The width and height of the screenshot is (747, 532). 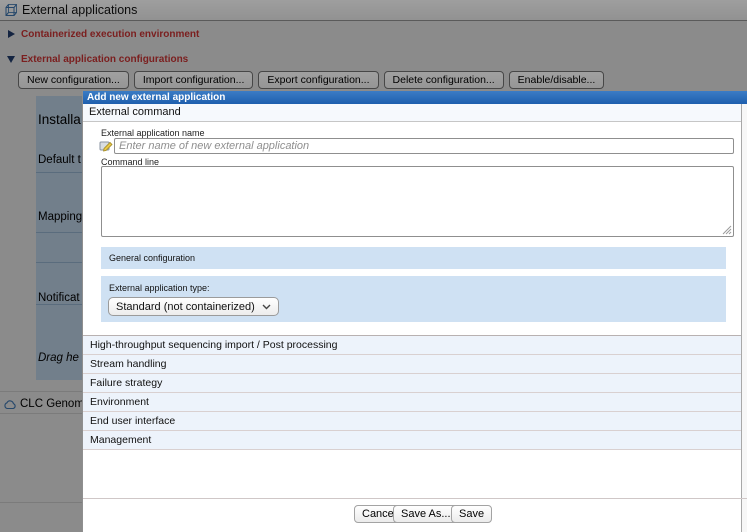 I want to click on dialog-footer-separator, so click(x=415, y=498).